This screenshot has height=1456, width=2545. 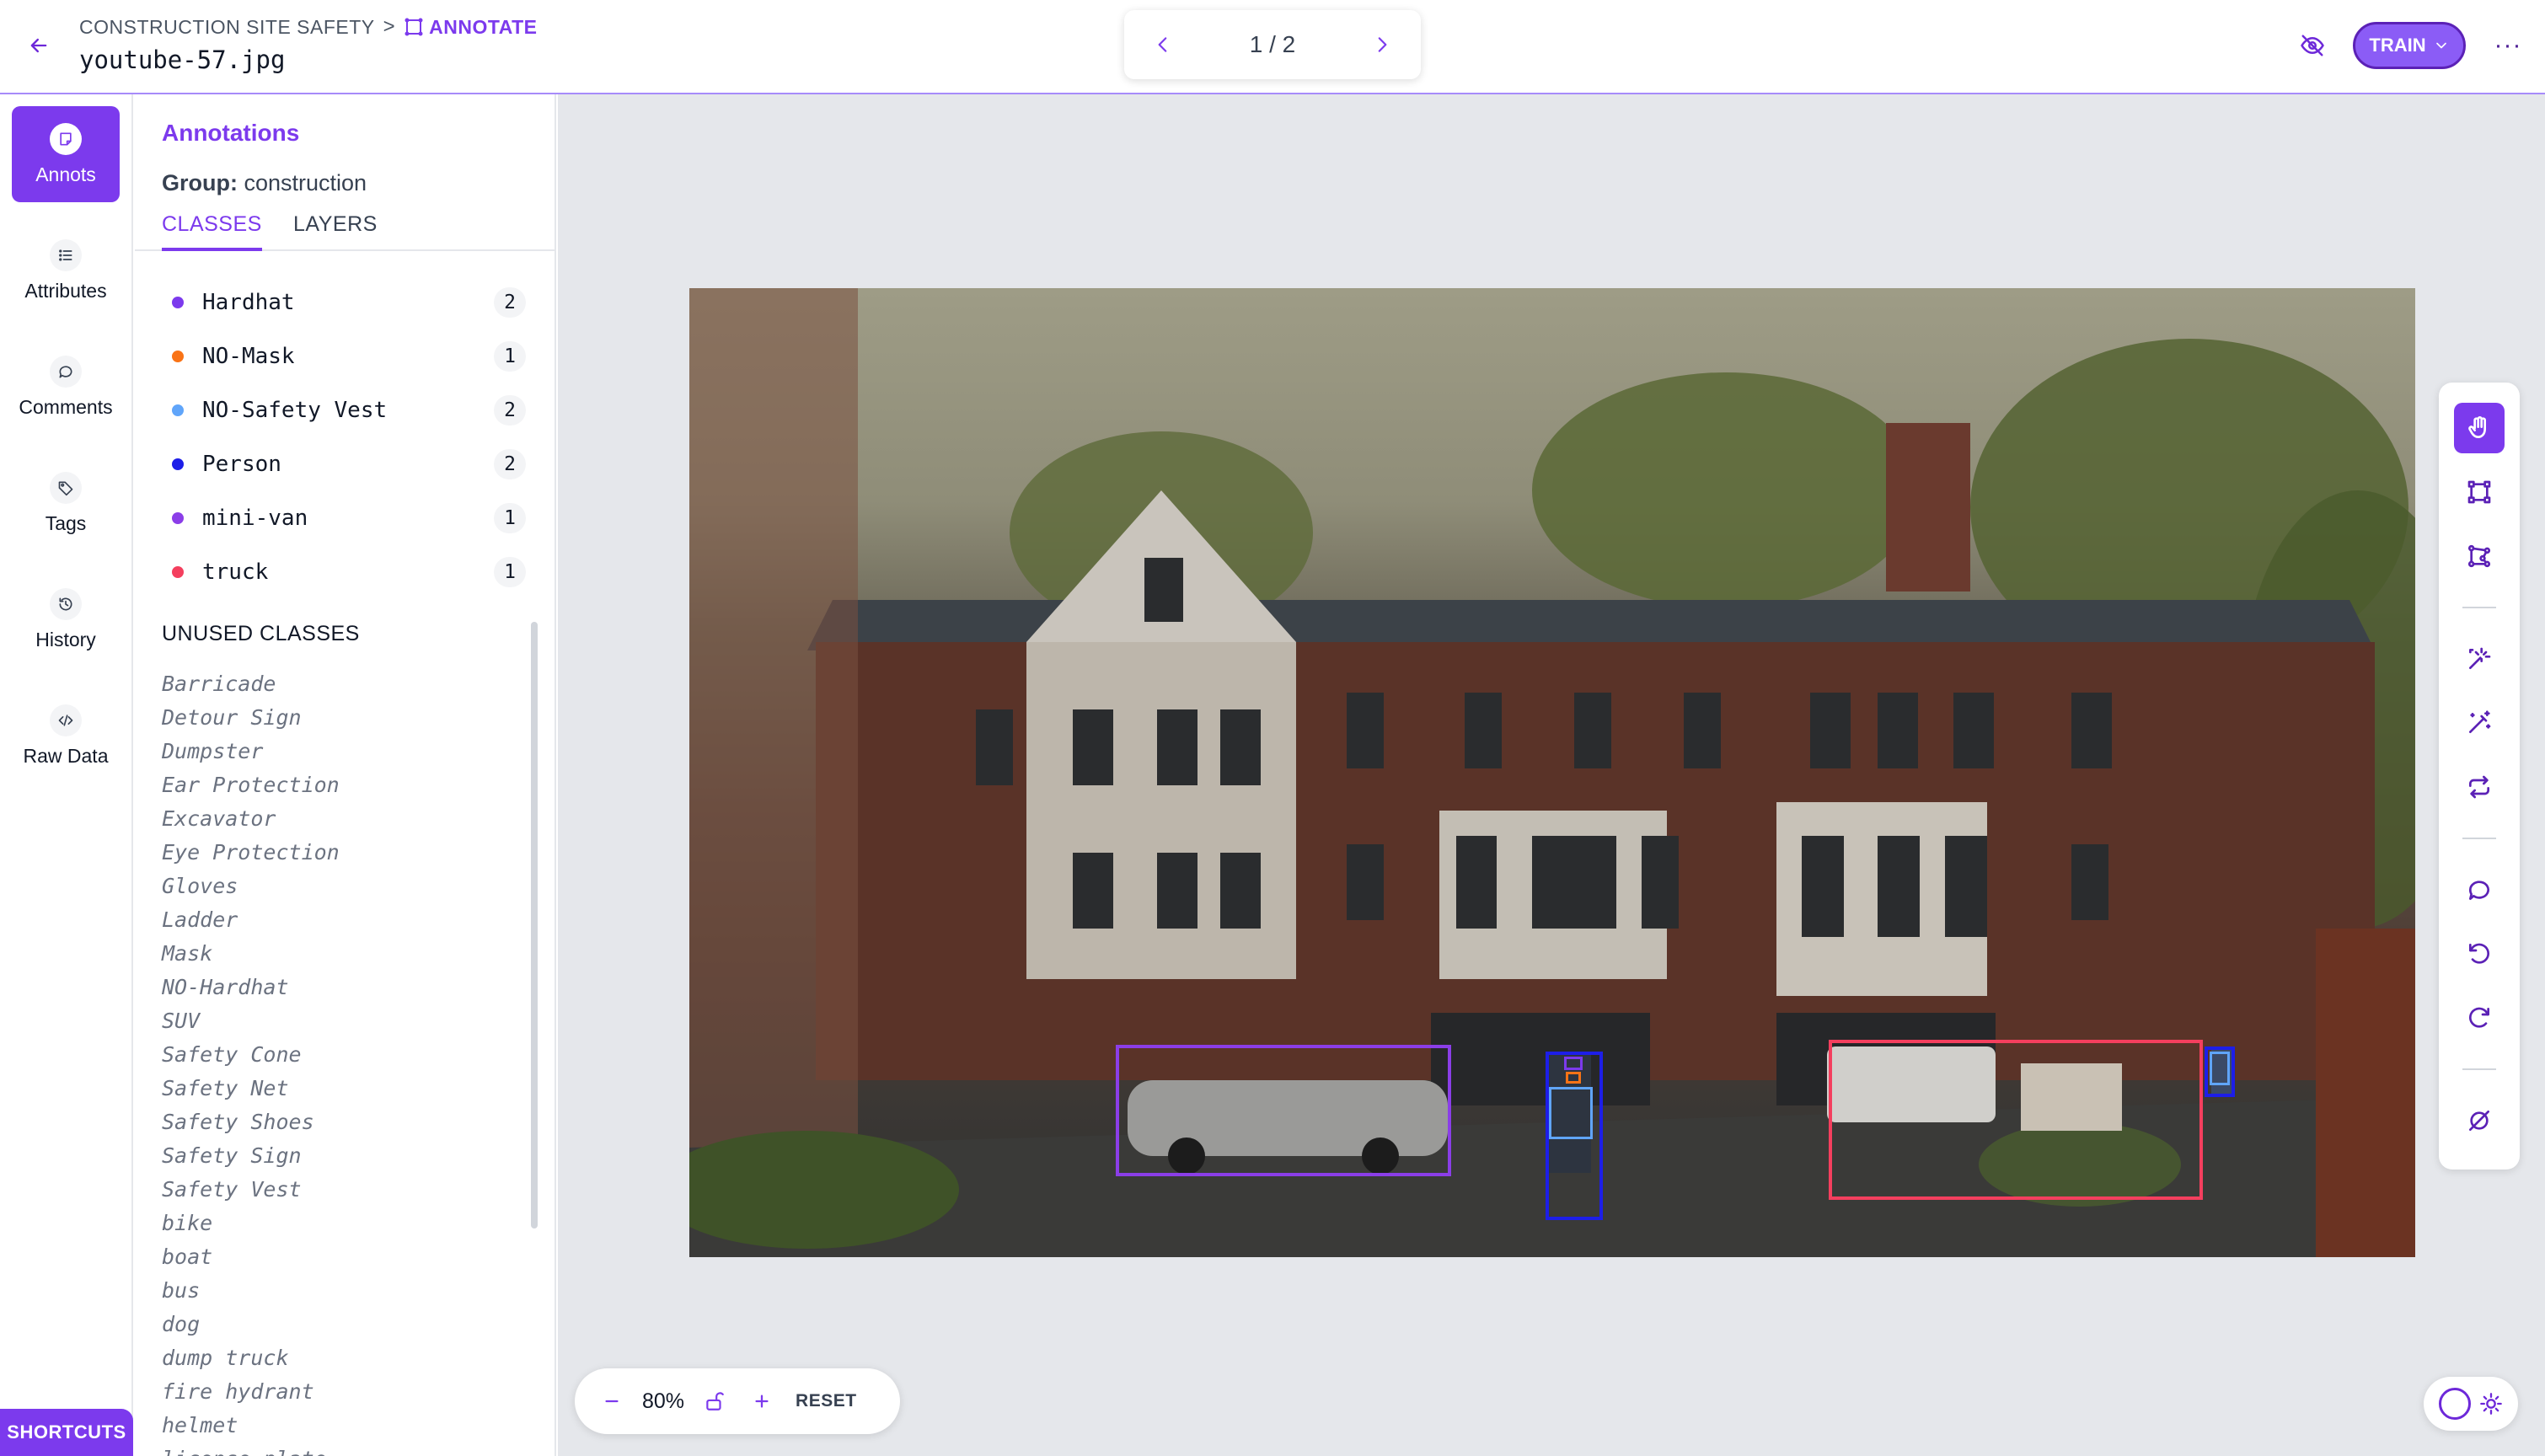 What do you see at coordinates (2491, 1404) in the screenshot?
I see `sun-icon` at bounding box center [2491, 1404].